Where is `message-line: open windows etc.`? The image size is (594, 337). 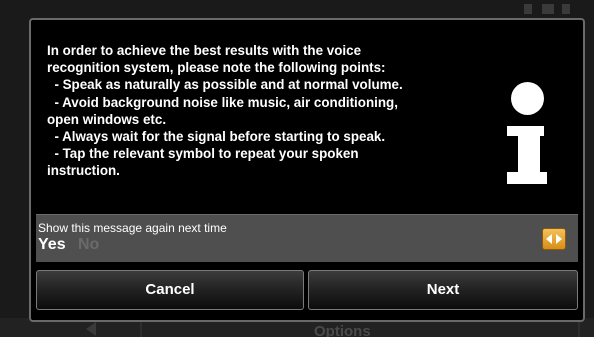 message-line: open windows etc. is located at coordinates (107, 119).